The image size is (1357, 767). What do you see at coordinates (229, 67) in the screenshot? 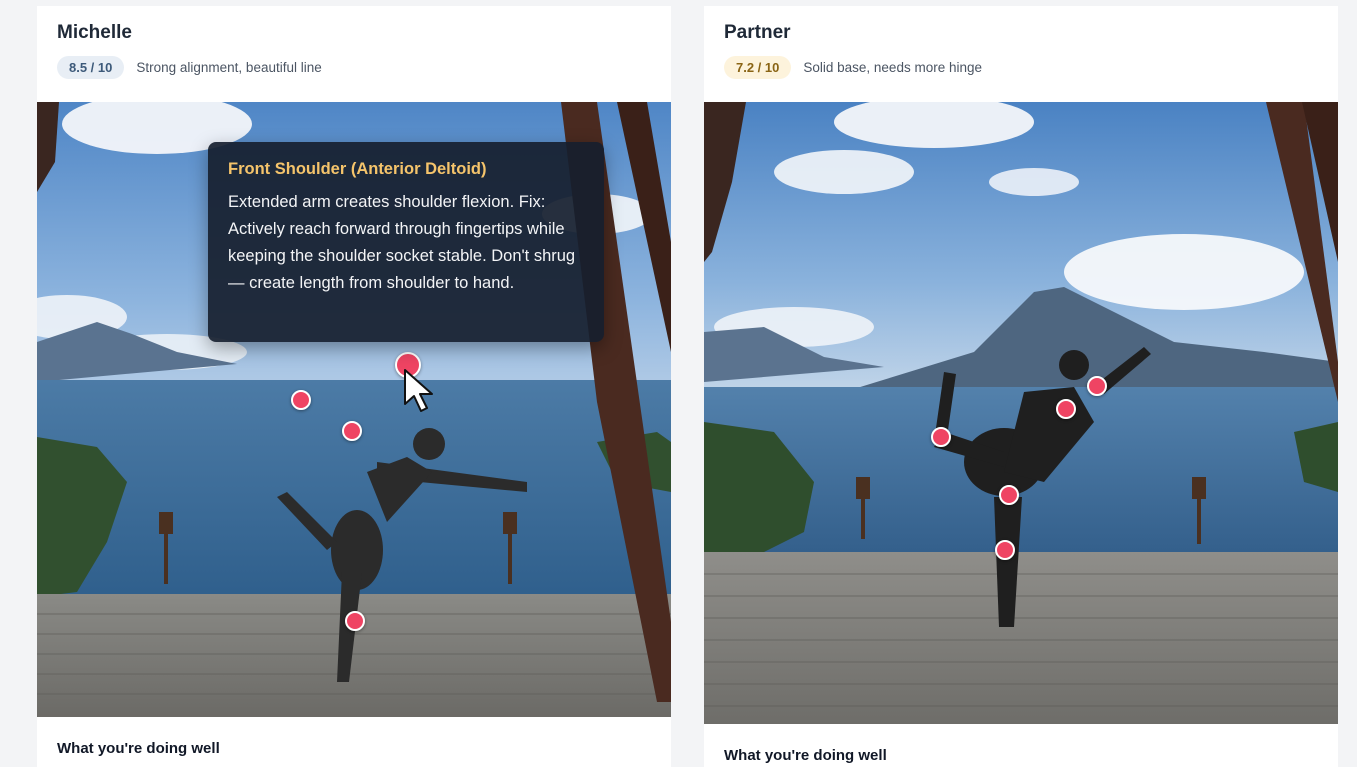
I see `score-note: Strong alignment, beautiful line` at bounding box center [229, 67].